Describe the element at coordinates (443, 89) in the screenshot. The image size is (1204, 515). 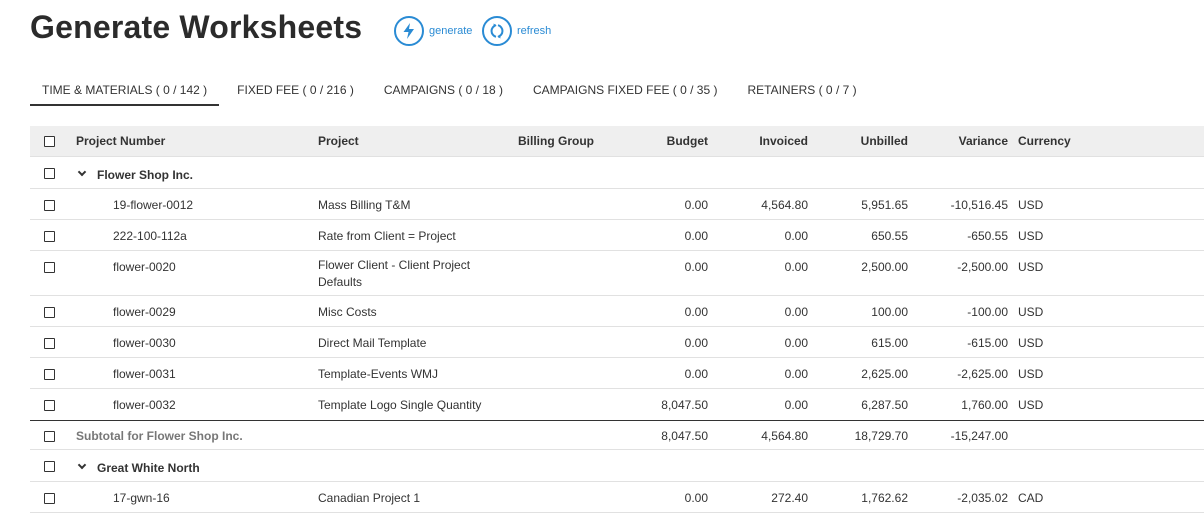
I see `tab-campaigns: CAMPAIGNS ( 0 / 18 )` at that location.